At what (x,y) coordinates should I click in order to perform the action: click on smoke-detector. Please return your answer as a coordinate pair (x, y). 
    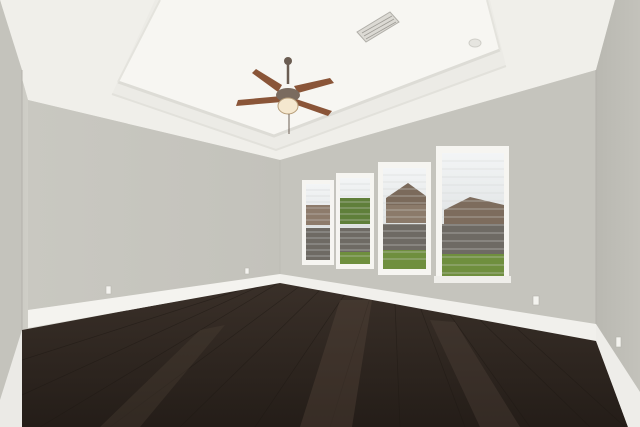
    Looking at the image, I should click on (475, 43).